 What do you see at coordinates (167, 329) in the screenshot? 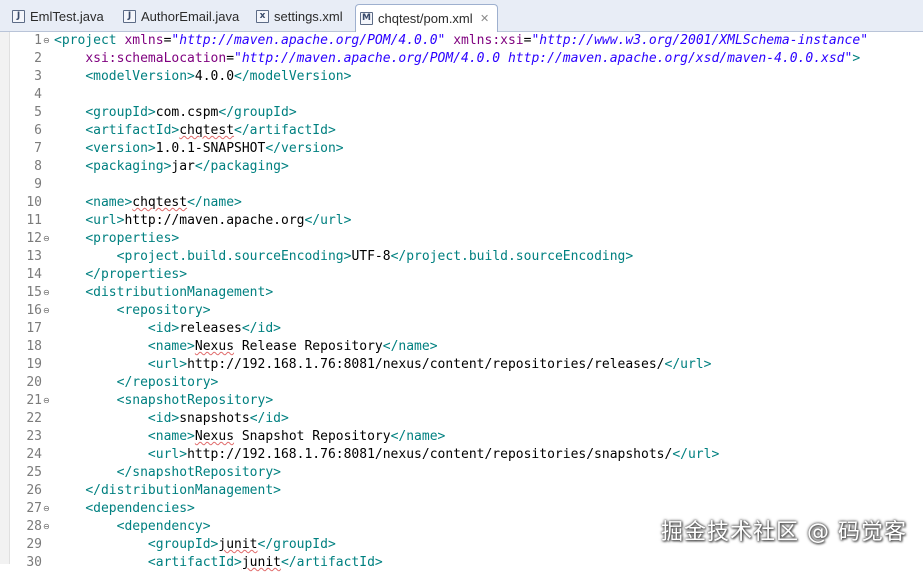
I see `code-text: <id>releases</id>` at bounding box center [167, 329].